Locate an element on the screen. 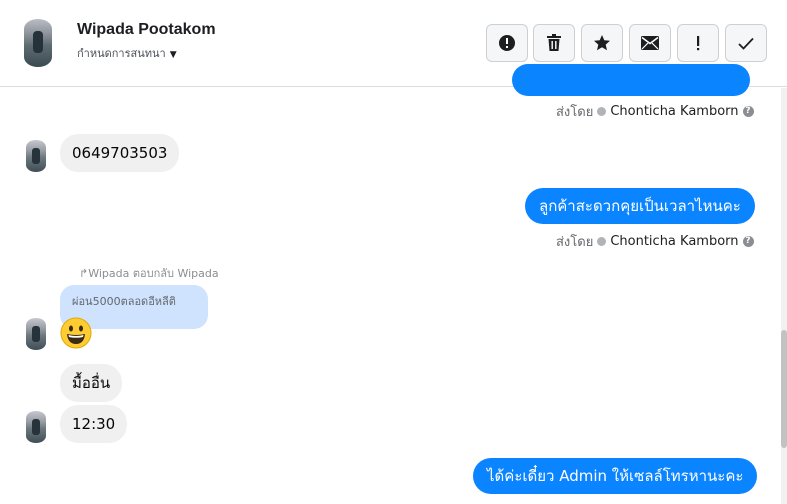 The width and height of the screenshot is (787, 504). star-icon is located at coordinates (602, 43).